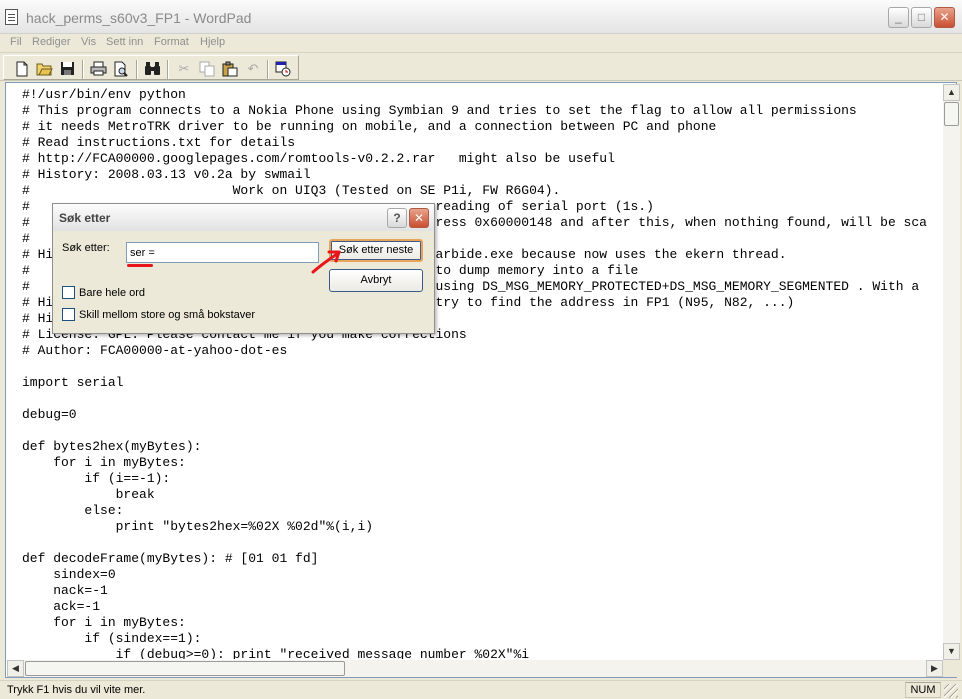  What do you see at coordinates (86, 248) in the screenshot?
I see `find-what-label: Søk etter:` at bounding box center [86, 248].